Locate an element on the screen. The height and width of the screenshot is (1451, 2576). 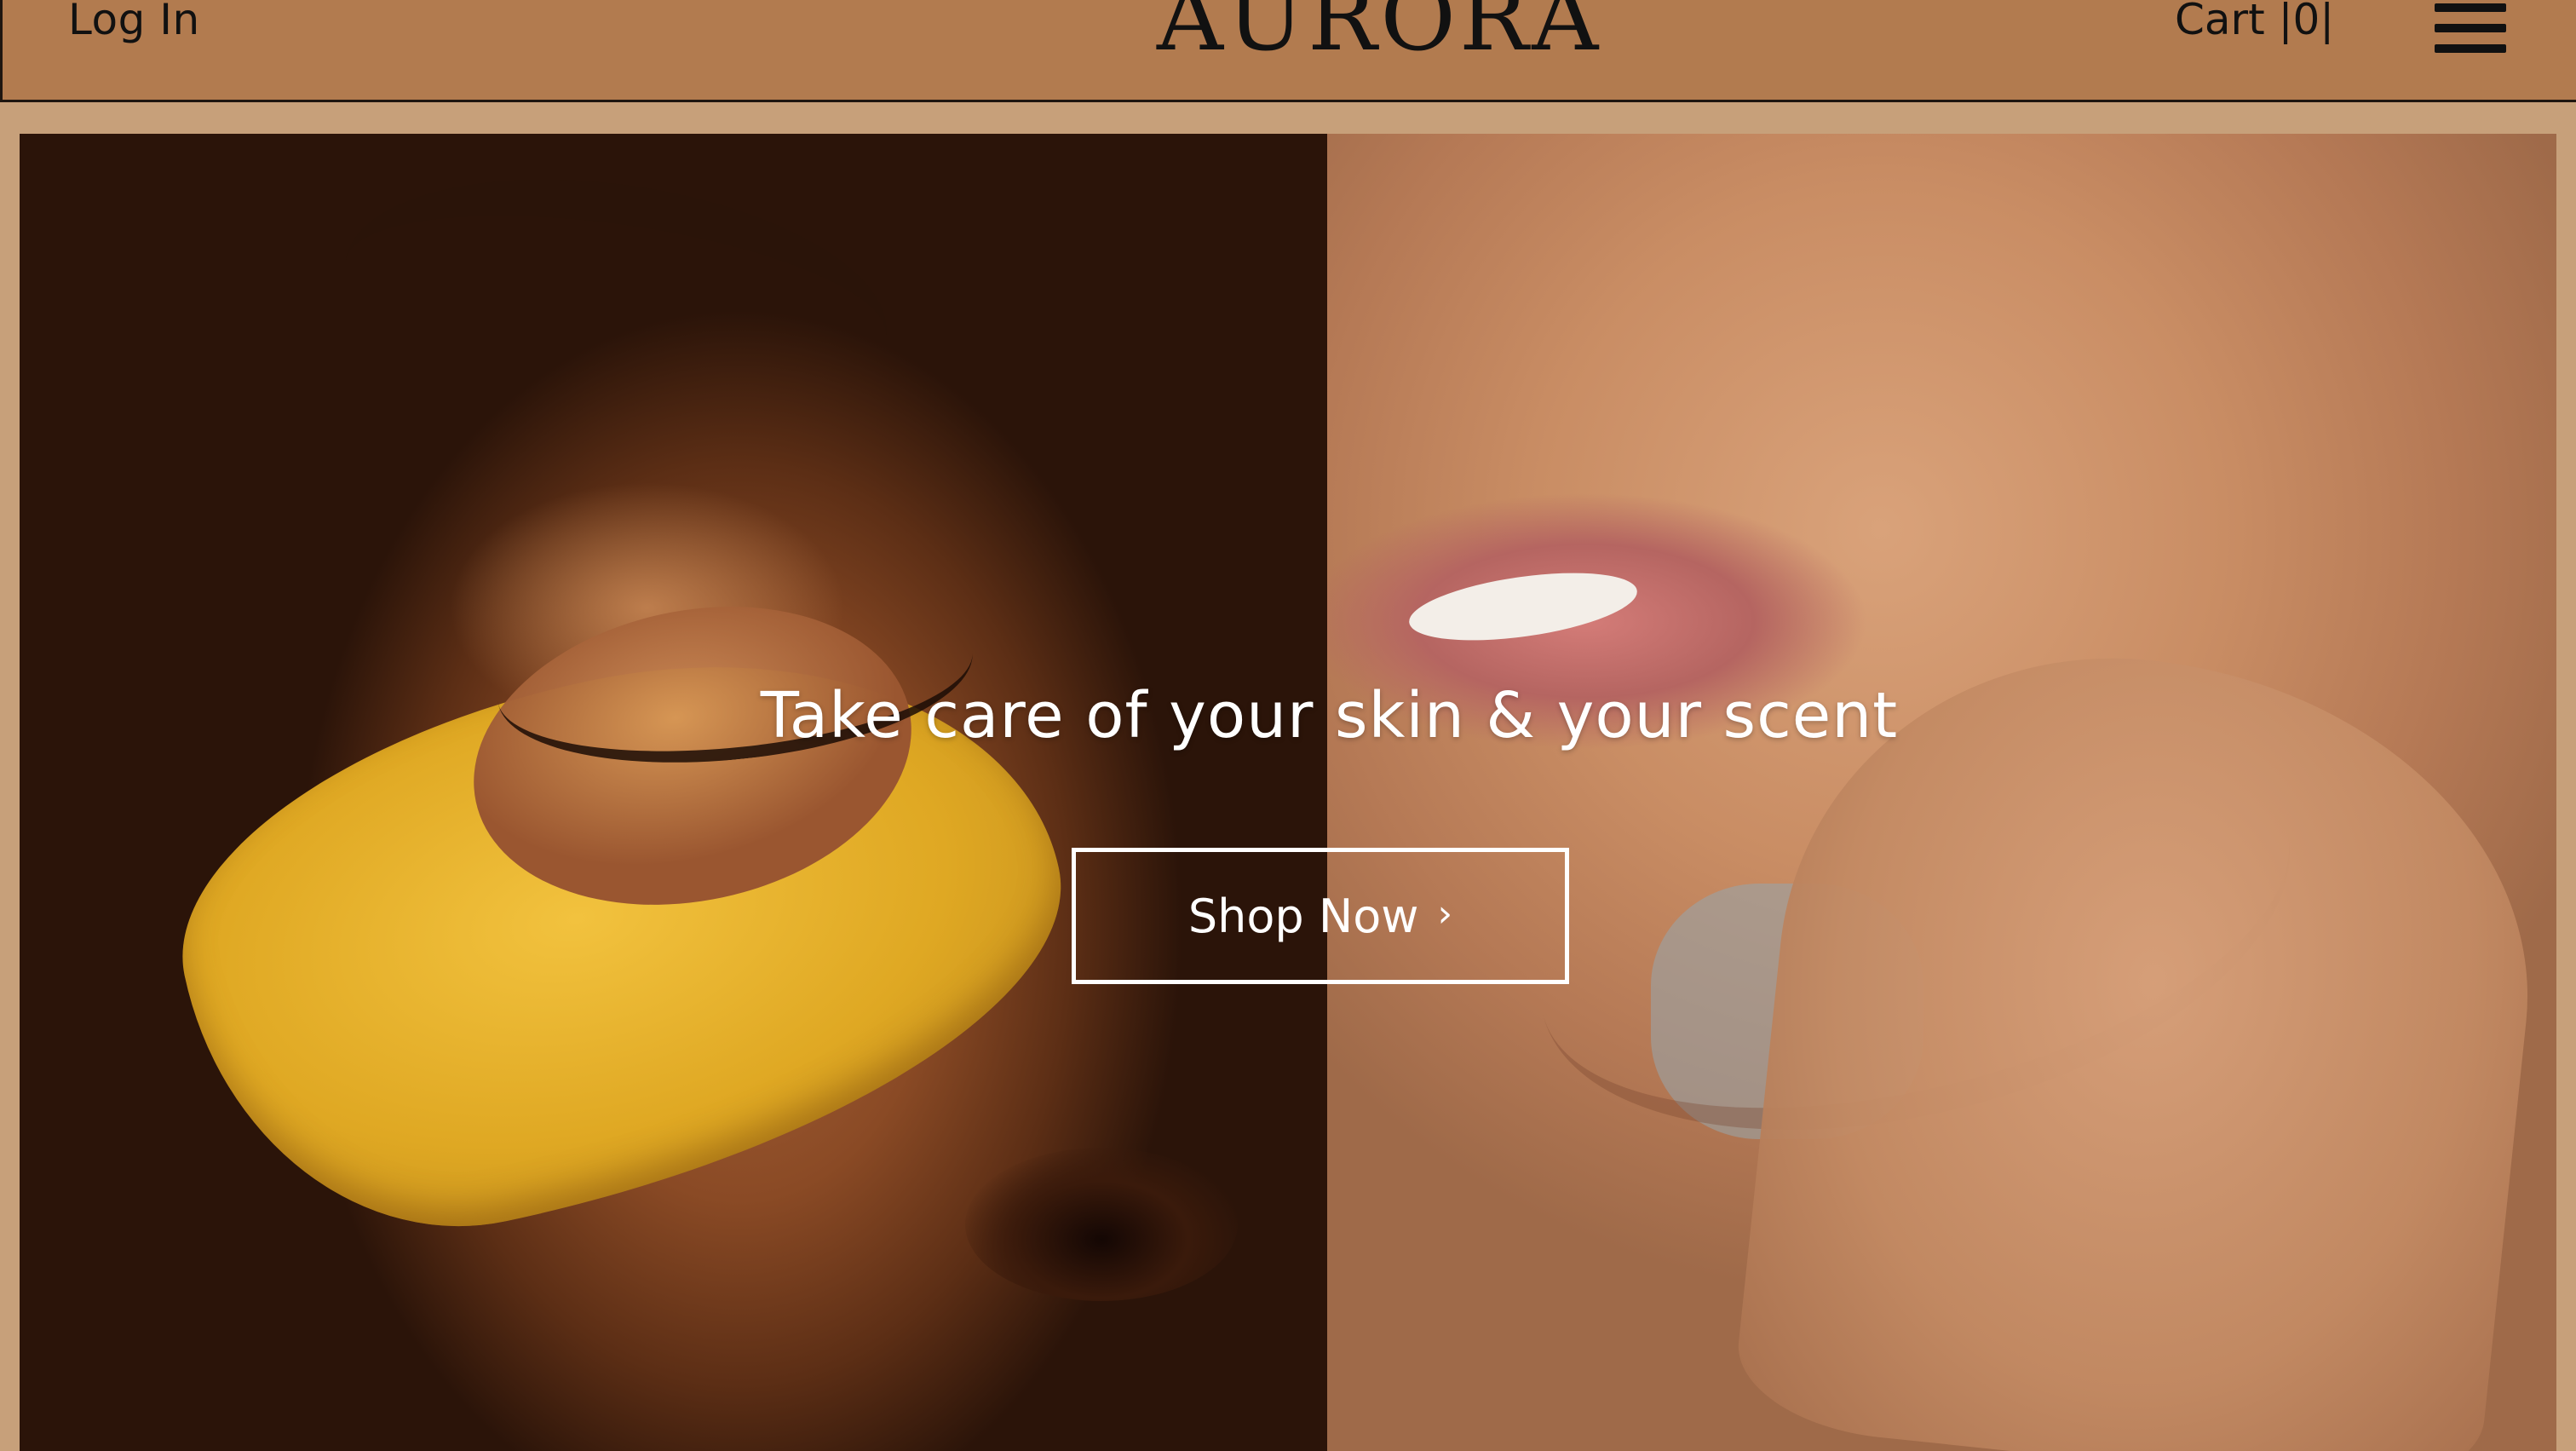
hero-headline: Take care of your skin & your scent is located at coordinates (1330, 715).